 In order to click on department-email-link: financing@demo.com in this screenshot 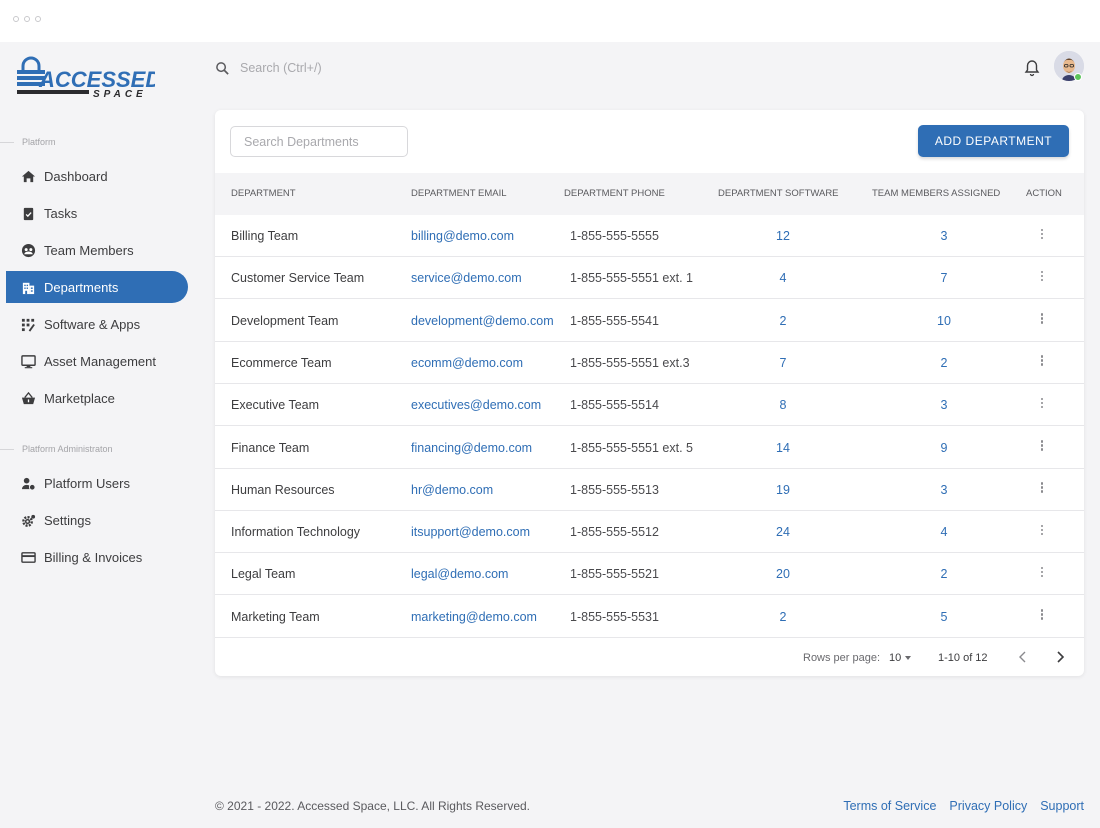, I will do `click(471, 448)`.